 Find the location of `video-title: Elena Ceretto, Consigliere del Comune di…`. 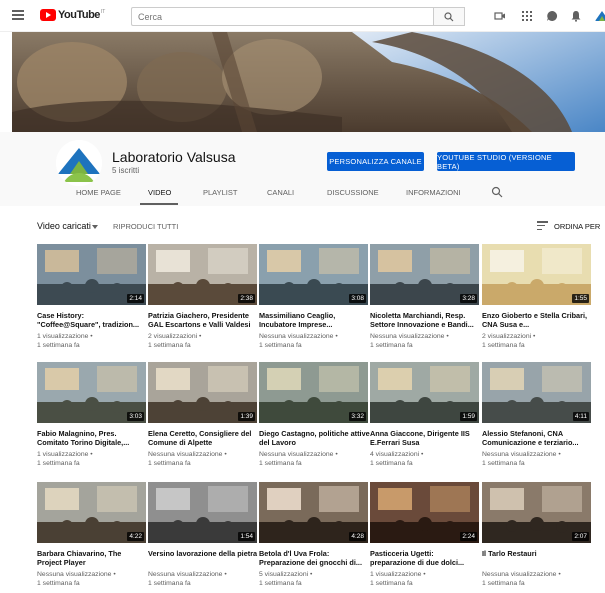

video-title: Elena Ceretto, Consigliere del Comune di… is located at coordinates (203, 438).